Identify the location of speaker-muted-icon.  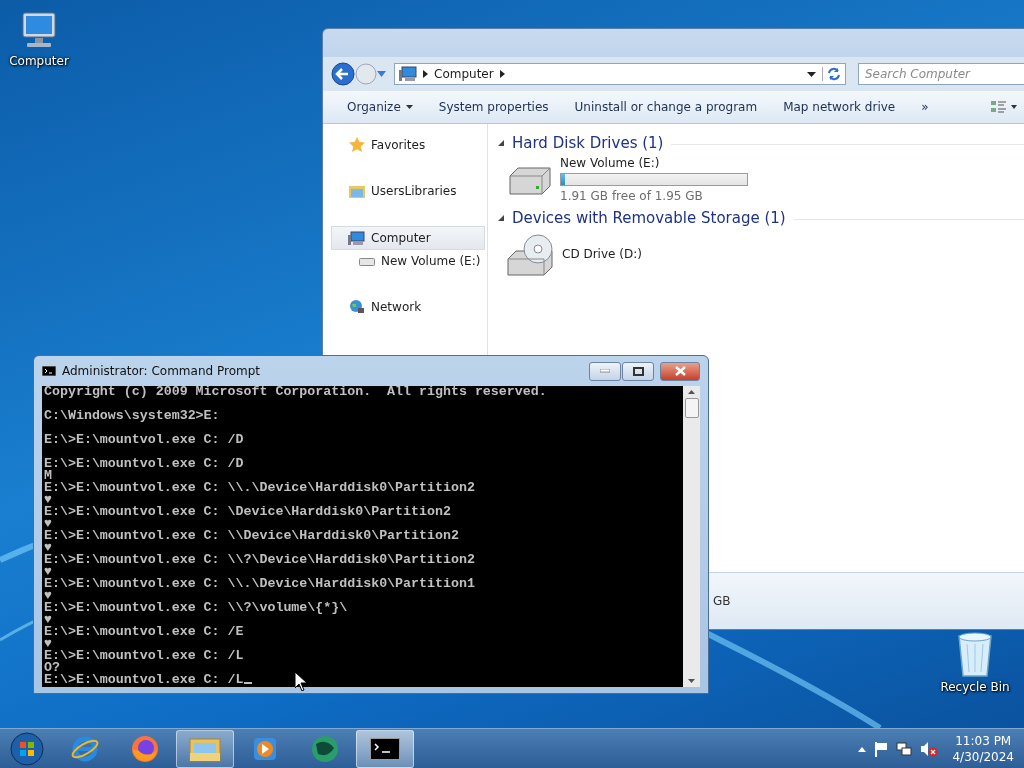
(929, 749).